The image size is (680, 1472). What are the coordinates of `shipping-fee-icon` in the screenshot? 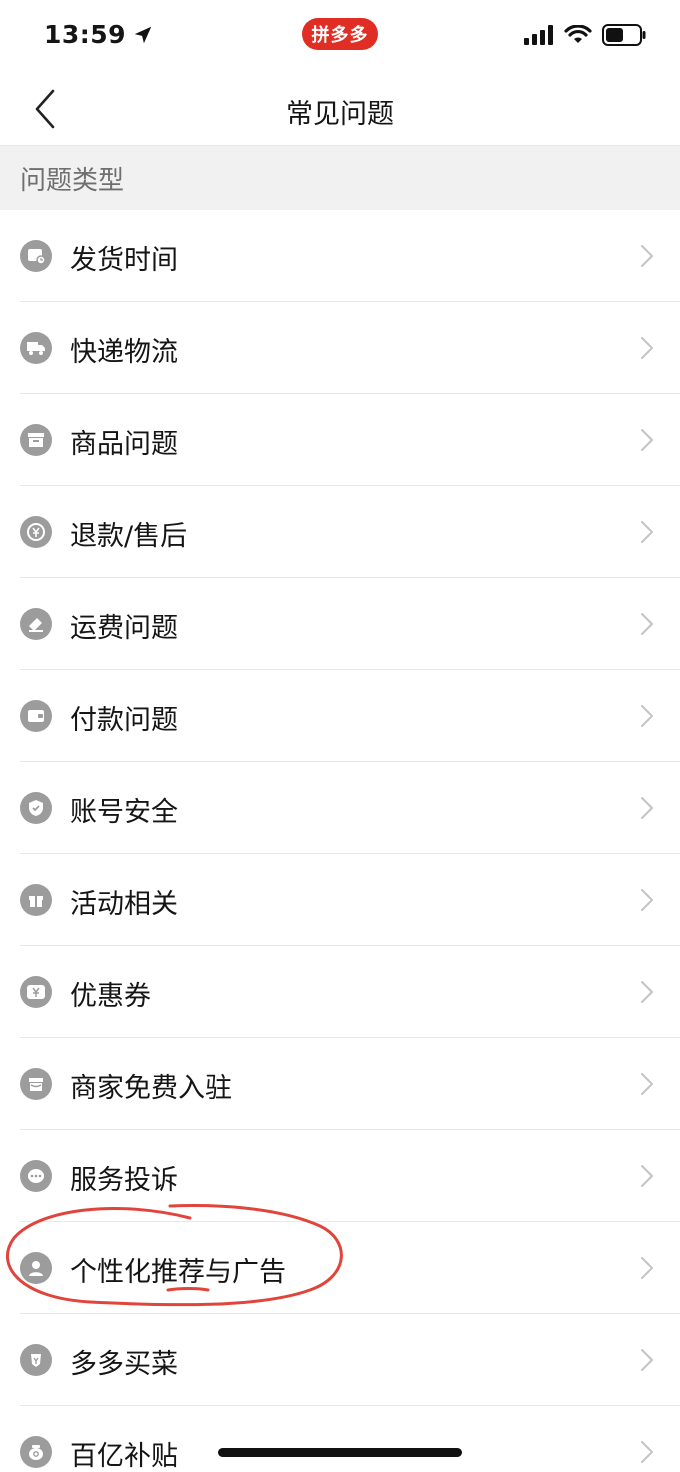 It's located at (36, 624).